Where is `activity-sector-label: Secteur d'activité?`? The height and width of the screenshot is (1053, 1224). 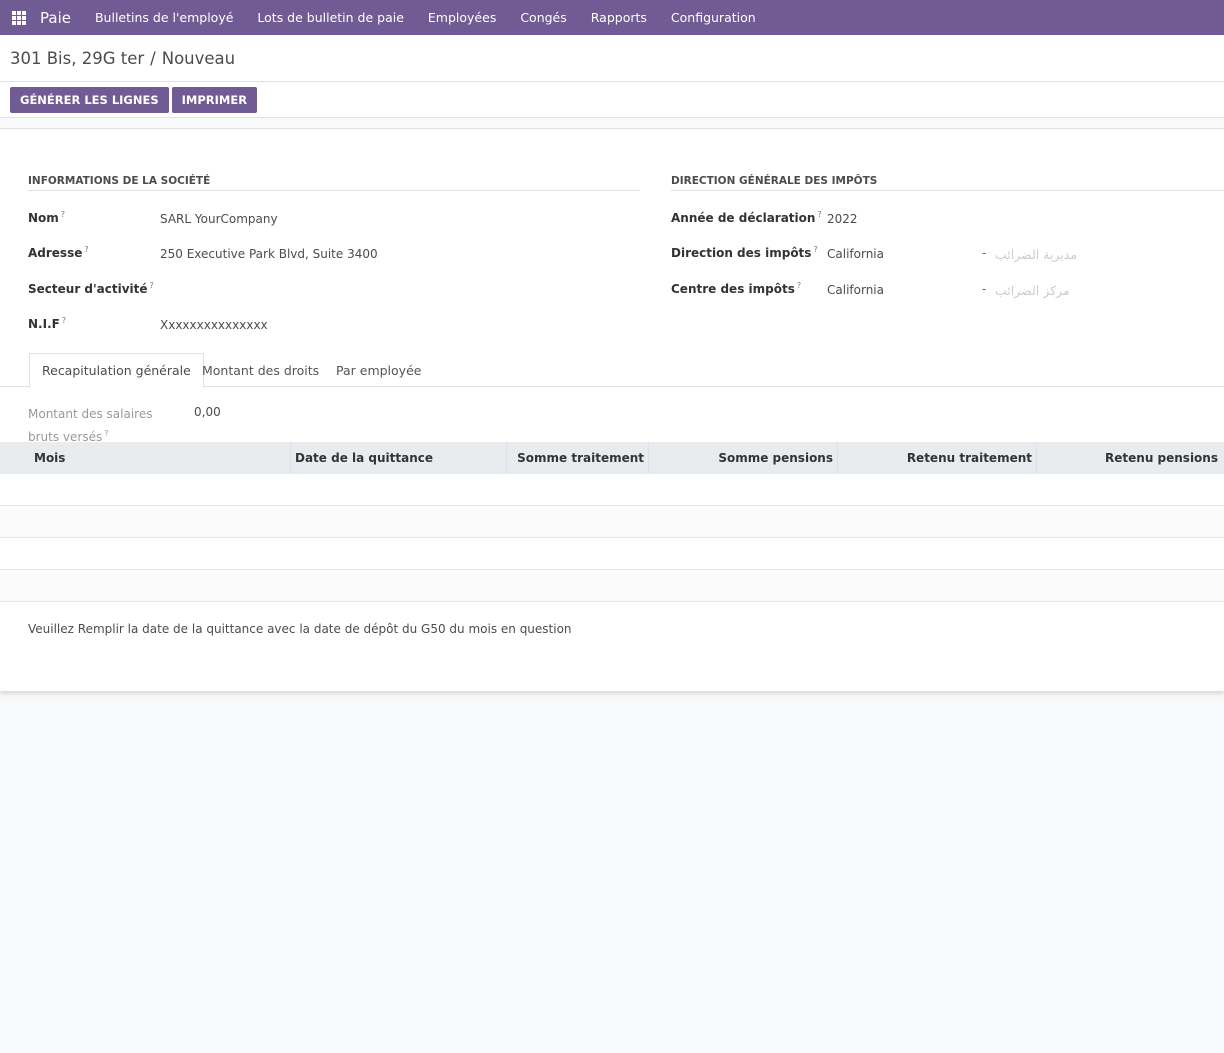
activity-sector-label: Secteur d'activité? is located at coordinates (91, 288).